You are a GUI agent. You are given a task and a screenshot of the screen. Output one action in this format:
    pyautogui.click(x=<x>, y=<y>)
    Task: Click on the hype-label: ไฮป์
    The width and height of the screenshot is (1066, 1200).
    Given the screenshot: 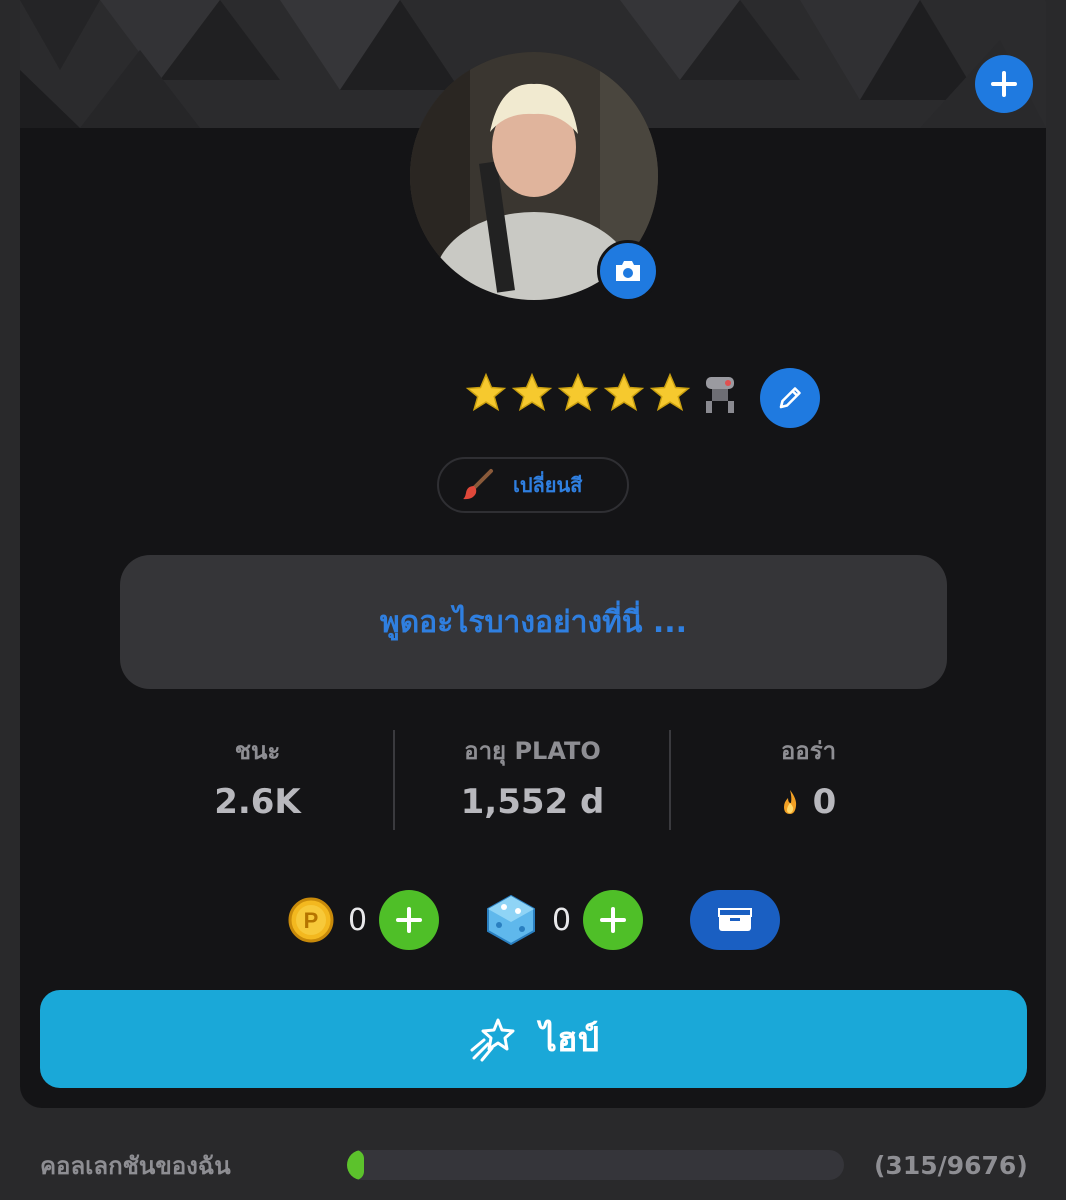 What is the action you would take?
    pyautogui.click(x=569, y=1040)
    